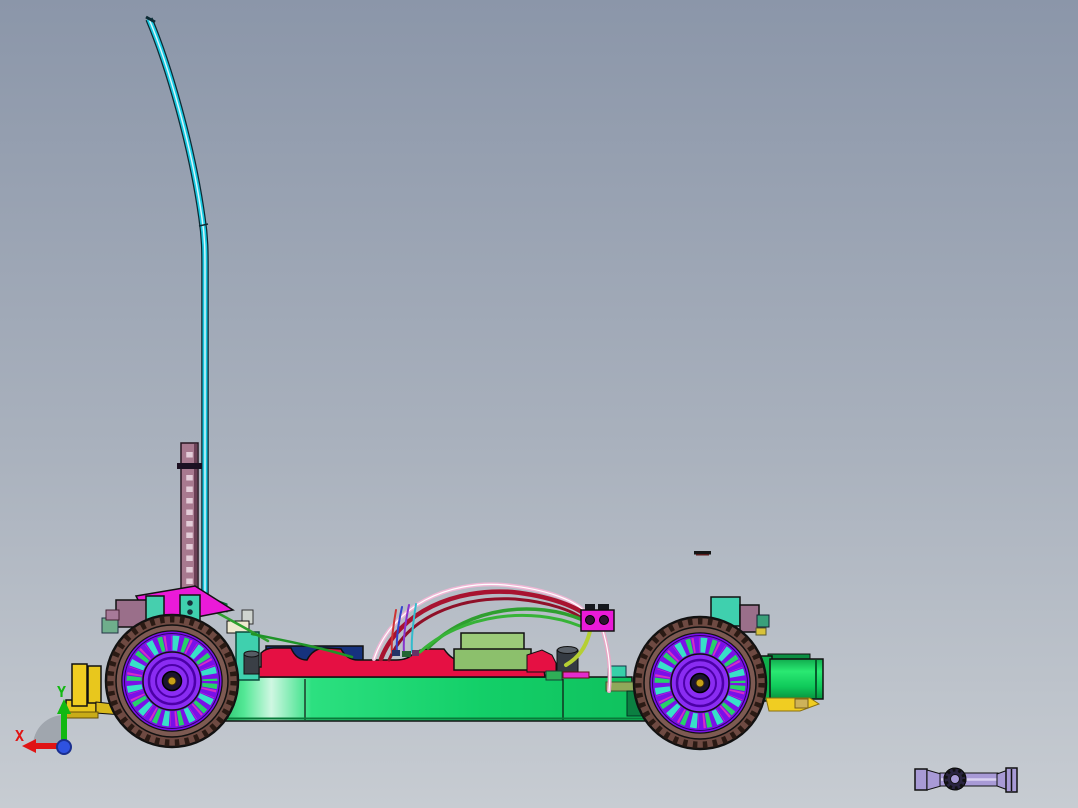 This screenshot has height=808, width=1078. Describe the element at coordinates (396, 653) in the screenshot. I see `plug-blue` at that location.